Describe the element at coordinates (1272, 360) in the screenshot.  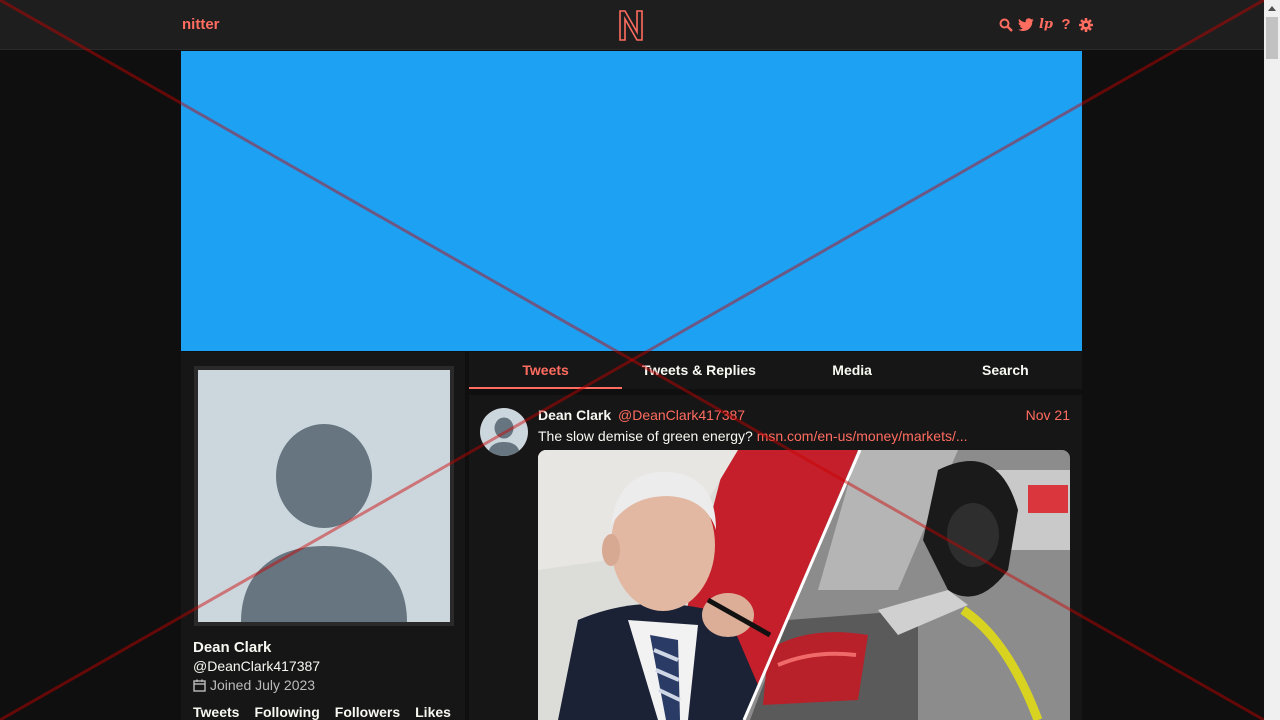
I see `page-scrollbar` at that location.